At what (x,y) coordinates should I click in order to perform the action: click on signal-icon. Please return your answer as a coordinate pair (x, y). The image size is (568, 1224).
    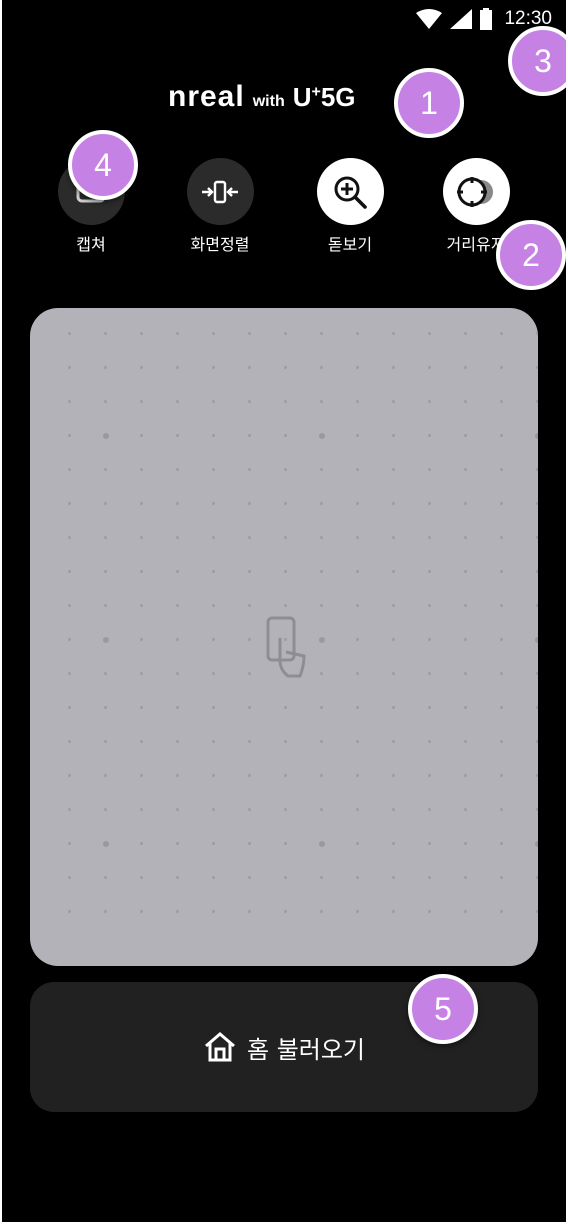
    Looking at the image, I should click on (461, 19).